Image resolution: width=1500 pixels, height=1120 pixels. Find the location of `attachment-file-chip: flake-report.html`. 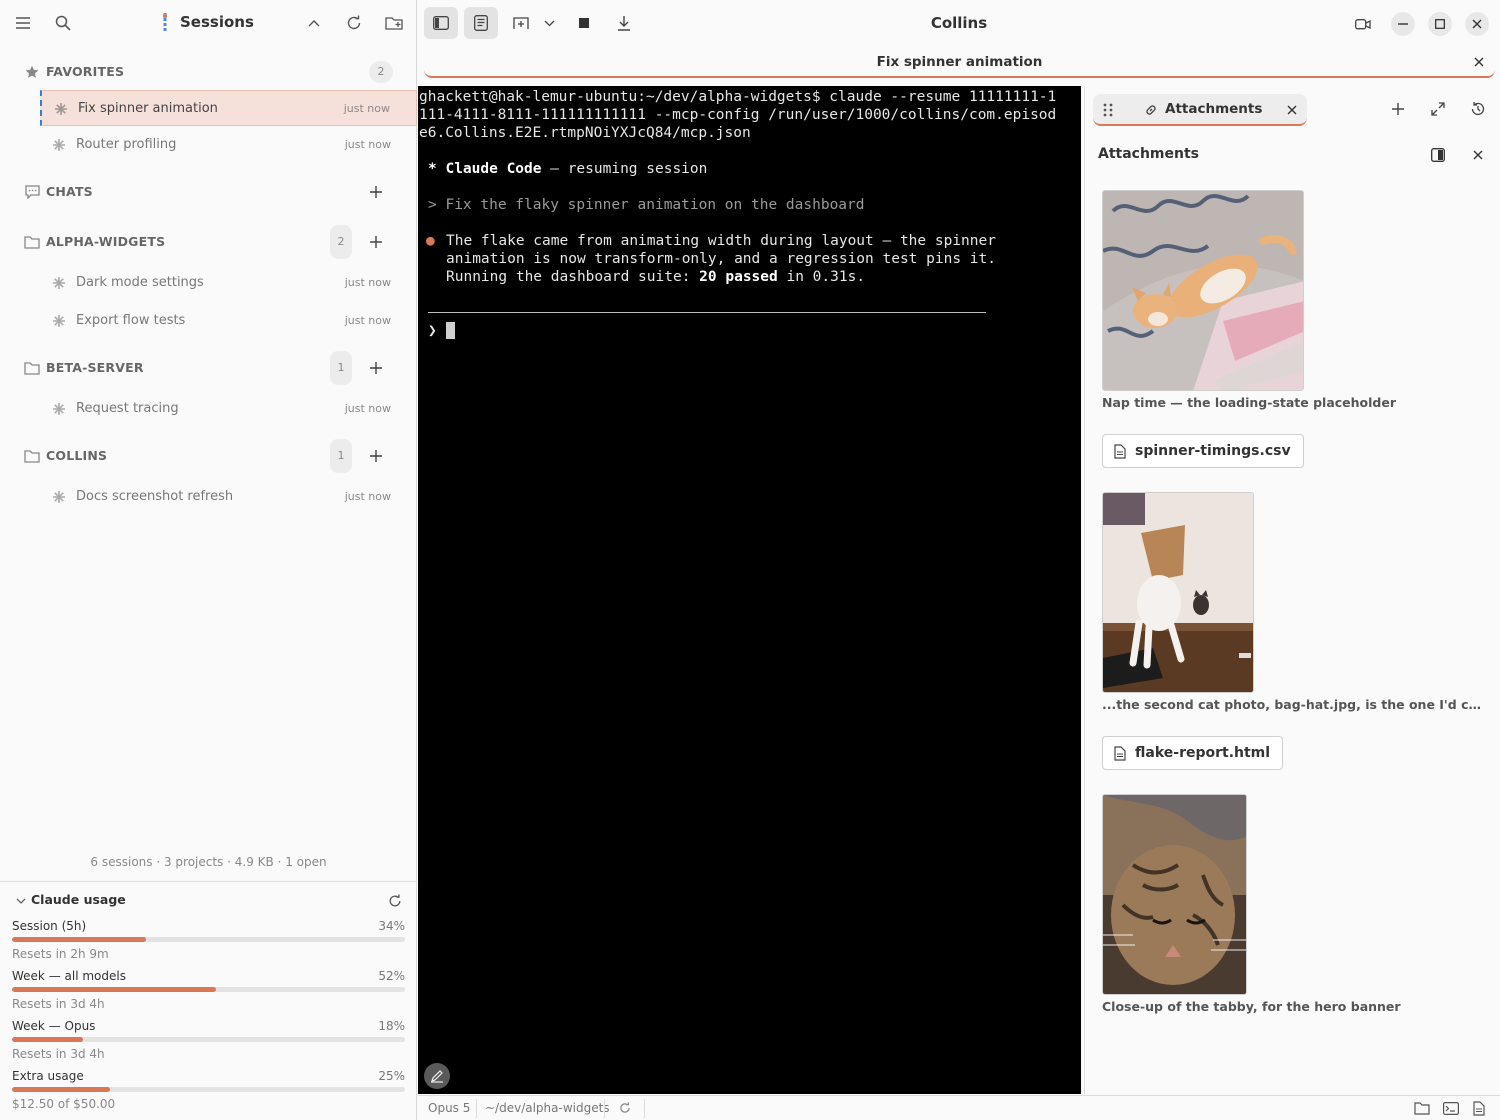

attachment-file-chip: flake-report.html is located at coordinates (1193, 753).